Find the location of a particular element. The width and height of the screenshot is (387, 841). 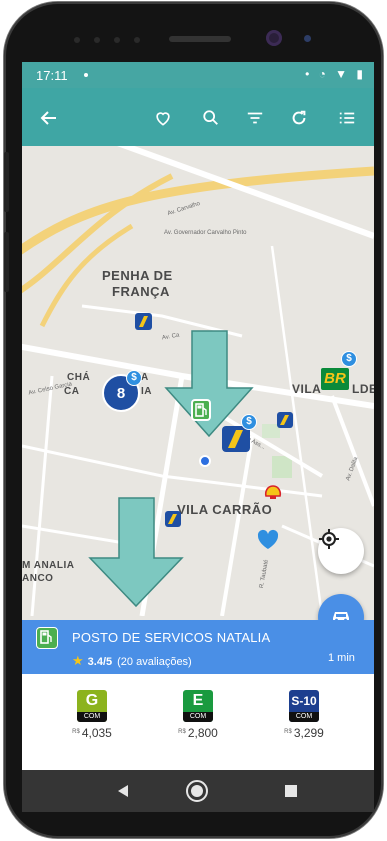

fuel-price-diesel: S-10 COM R$ 3,299 is located at coordinates (304, 715).